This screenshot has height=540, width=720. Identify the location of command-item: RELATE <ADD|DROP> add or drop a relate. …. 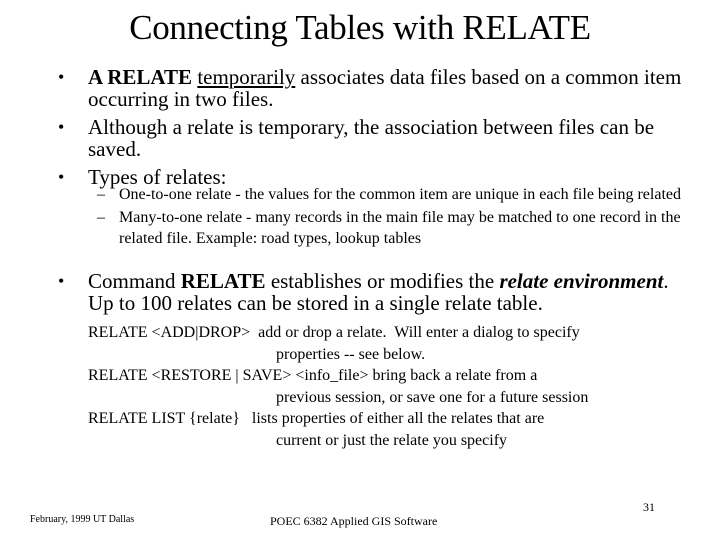
(388, 343).